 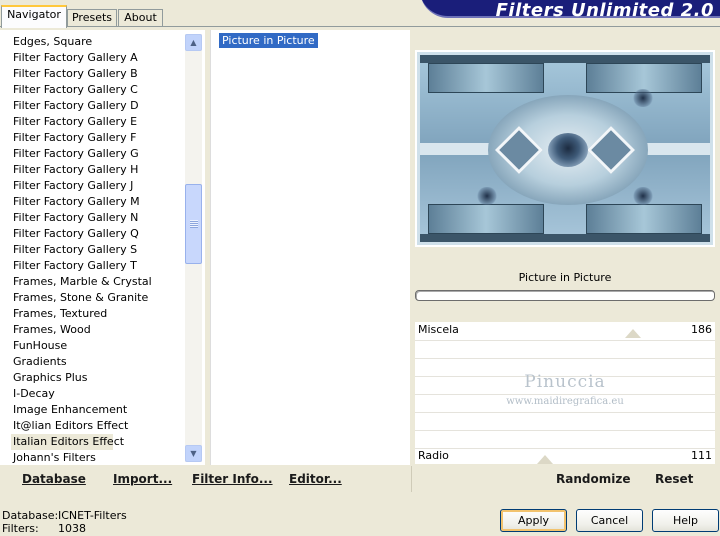 I want to click on chevron-down-icon: ▼, so click(x=193, y=453).